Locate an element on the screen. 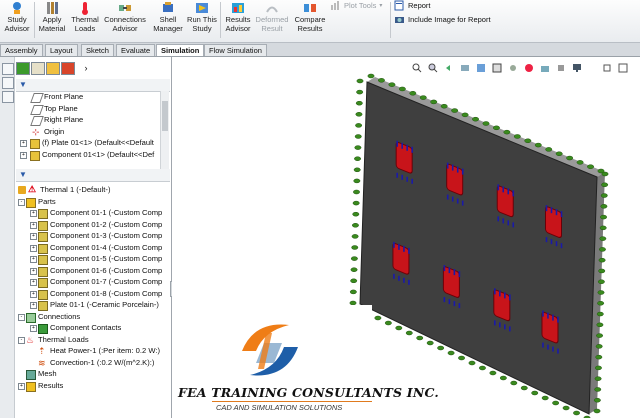 Image resolution: width=640 pixels, height=418 pixels. apply-material-button: Apply Material is located at coordinates (52, 16).